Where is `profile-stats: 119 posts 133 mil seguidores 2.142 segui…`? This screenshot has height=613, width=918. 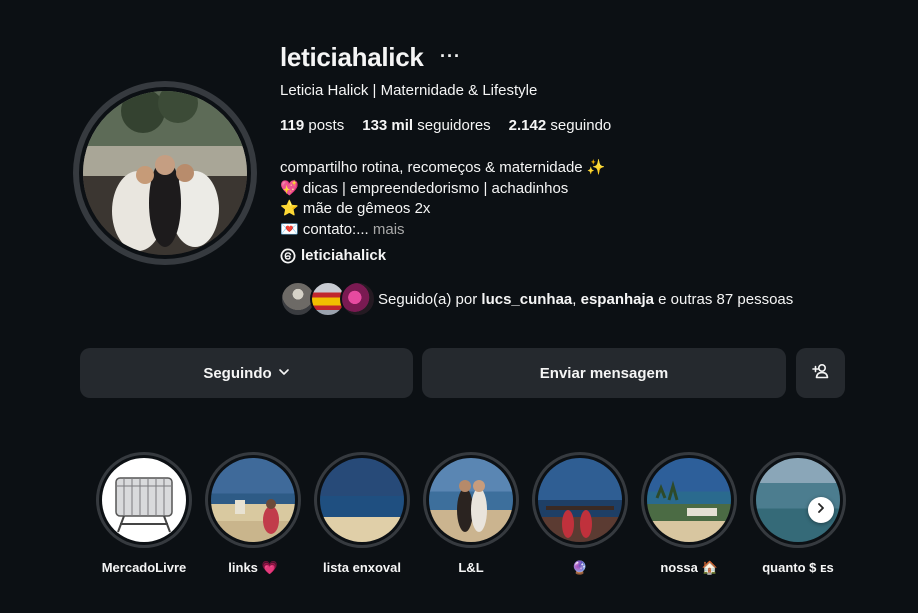
profile-stats: 119 posts 133 mil seguidores 2.142 segui… is located at coordinates (445, 125).